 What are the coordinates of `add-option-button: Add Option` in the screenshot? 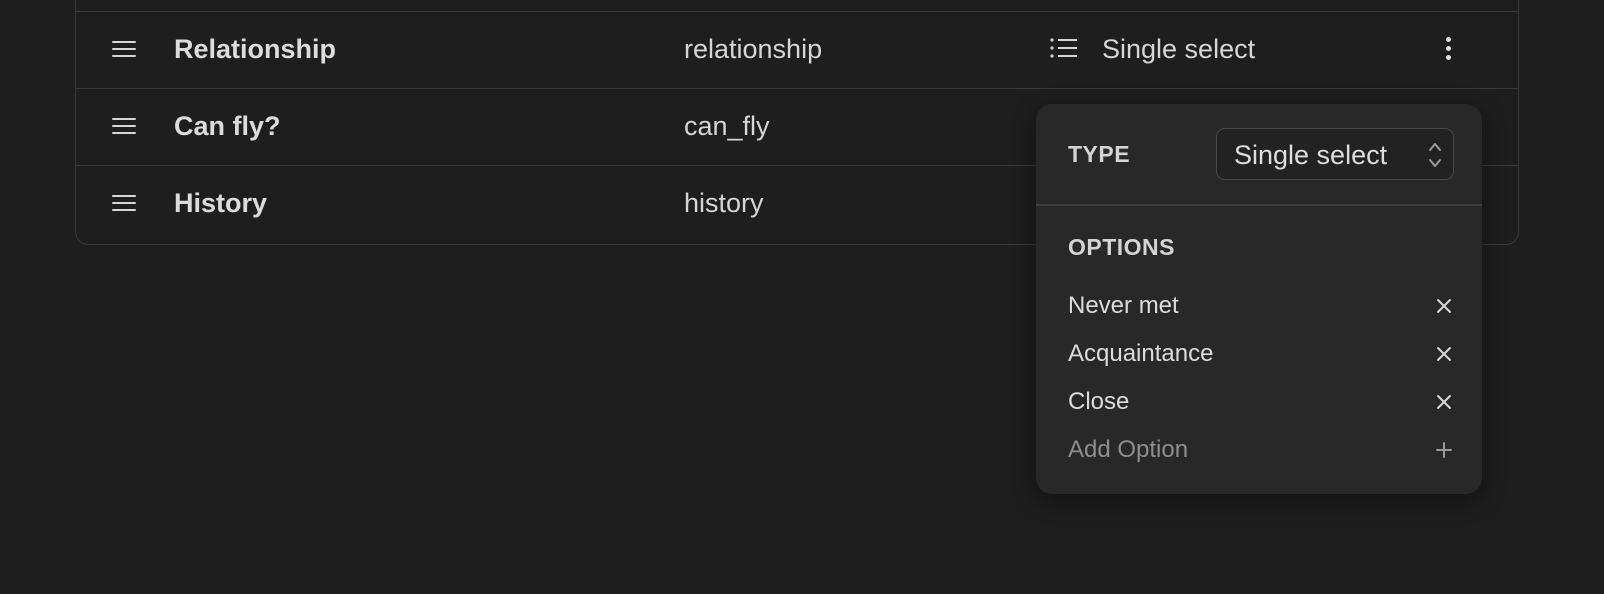 It's located at (1261, 450).